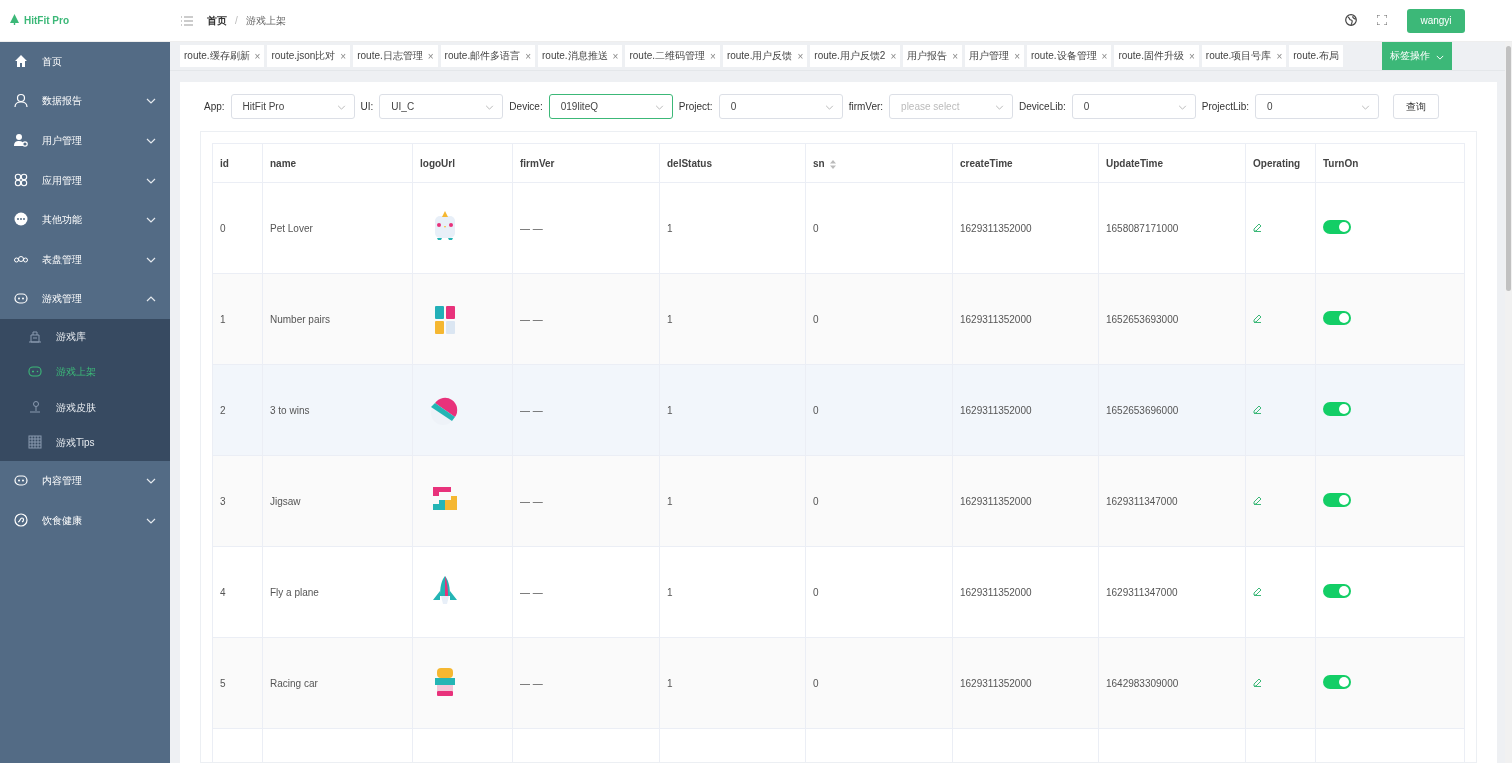 This screenshot has width=1512, height=763. Describe the element at coordinates (695, 107) in the screenshot. I see `filter-label: Project:` at that location.